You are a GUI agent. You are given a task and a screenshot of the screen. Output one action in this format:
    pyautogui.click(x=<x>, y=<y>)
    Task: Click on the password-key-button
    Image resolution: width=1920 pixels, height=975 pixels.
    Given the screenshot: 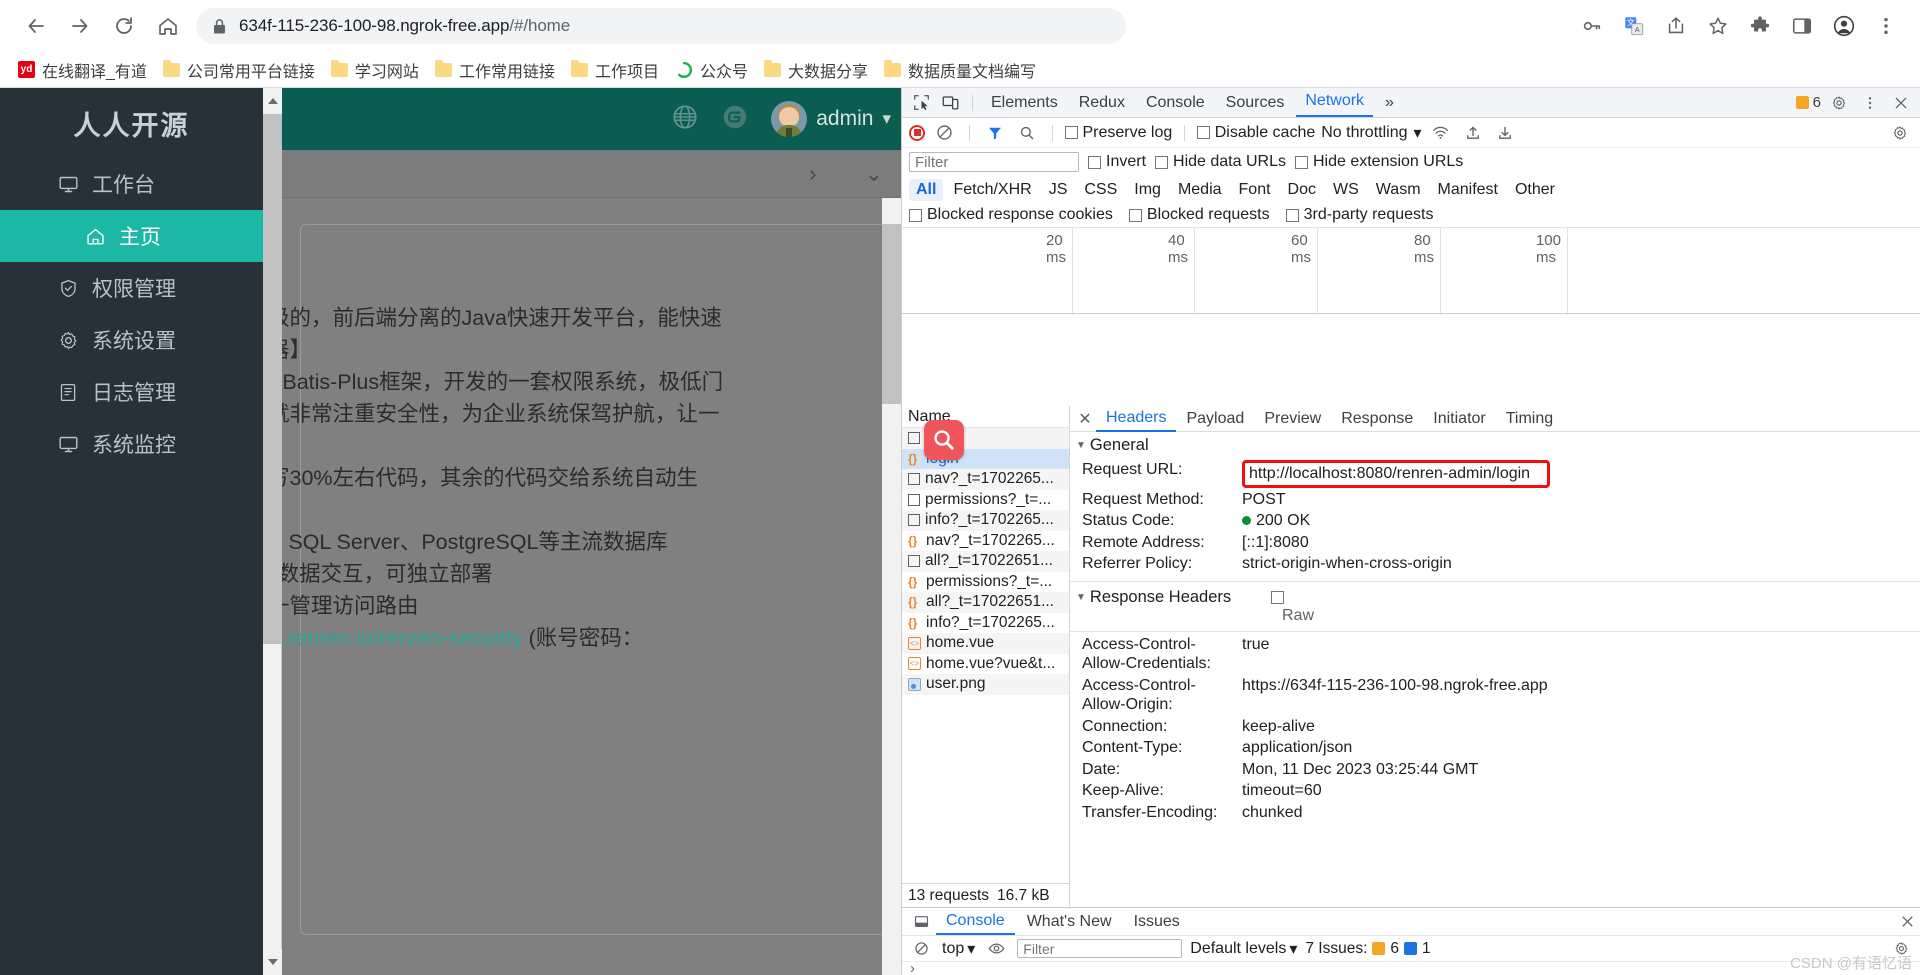 What is the action you would take?
    pyautogui.click(x=1592, y=26)
    